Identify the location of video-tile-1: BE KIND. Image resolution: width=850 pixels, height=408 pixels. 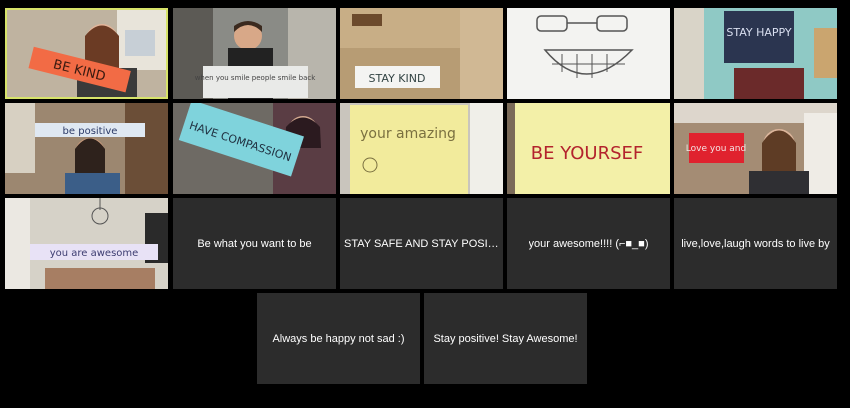
(86, 53).